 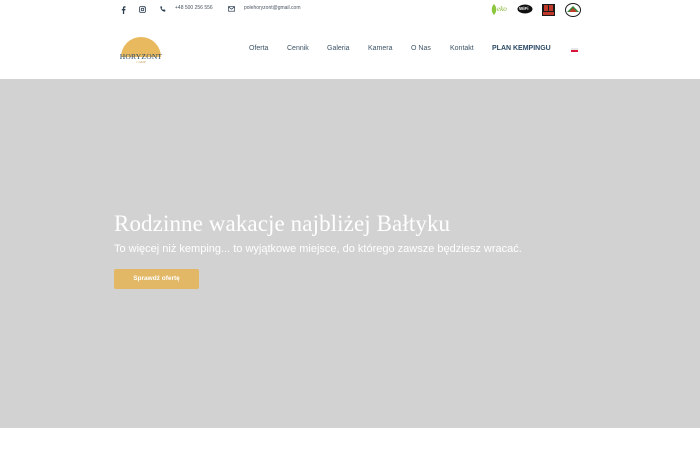 What do you see at coordinates (142, 9) in the screenshot?
I see `instagram-icon` at bounding box center [142, 9].